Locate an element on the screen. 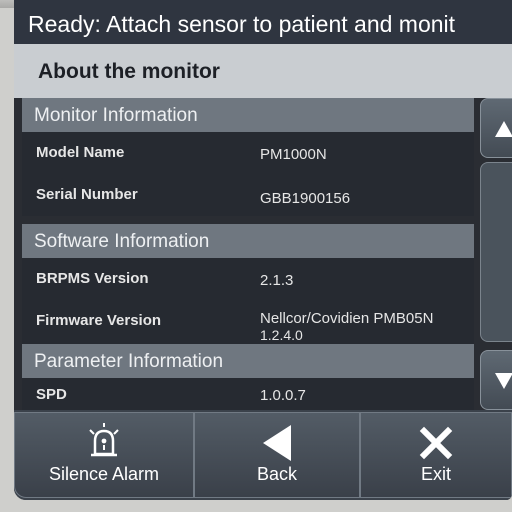  silence-alarm-button: Silence Alarm is located at coordinates (104, 455).